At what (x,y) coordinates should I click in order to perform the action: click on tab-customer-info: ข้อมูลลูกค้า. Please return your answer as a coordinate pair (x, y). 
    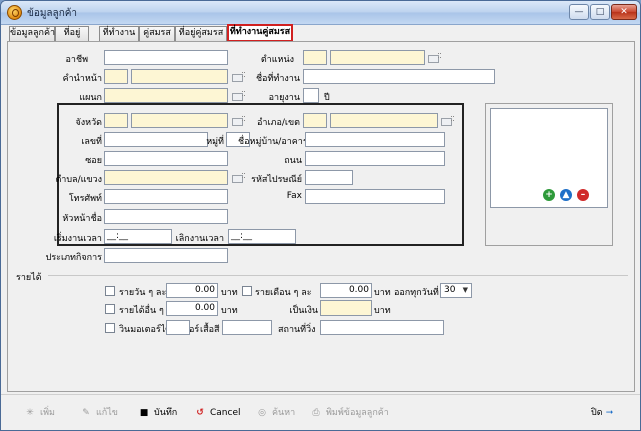
    Looking at the image, I should click on (32, 33).